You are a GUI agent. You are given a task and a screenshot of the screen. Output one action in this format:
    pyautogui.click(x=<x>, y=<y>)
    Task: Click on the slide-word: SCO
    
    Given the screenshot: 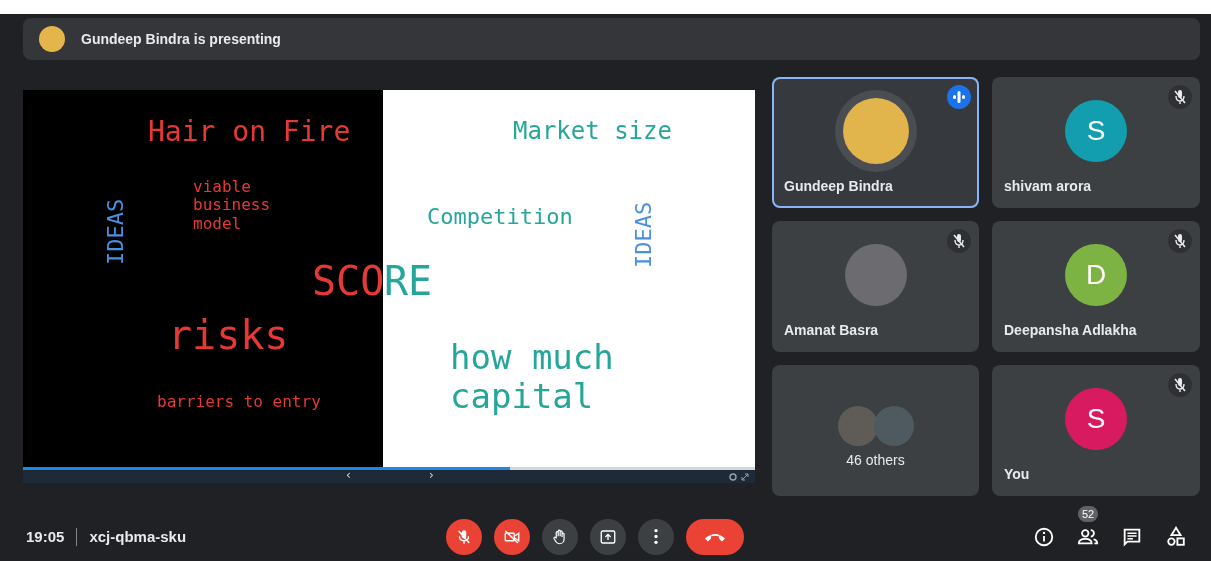 What is the action you would take?
    pyautogui.click(x=348, y=281)
    